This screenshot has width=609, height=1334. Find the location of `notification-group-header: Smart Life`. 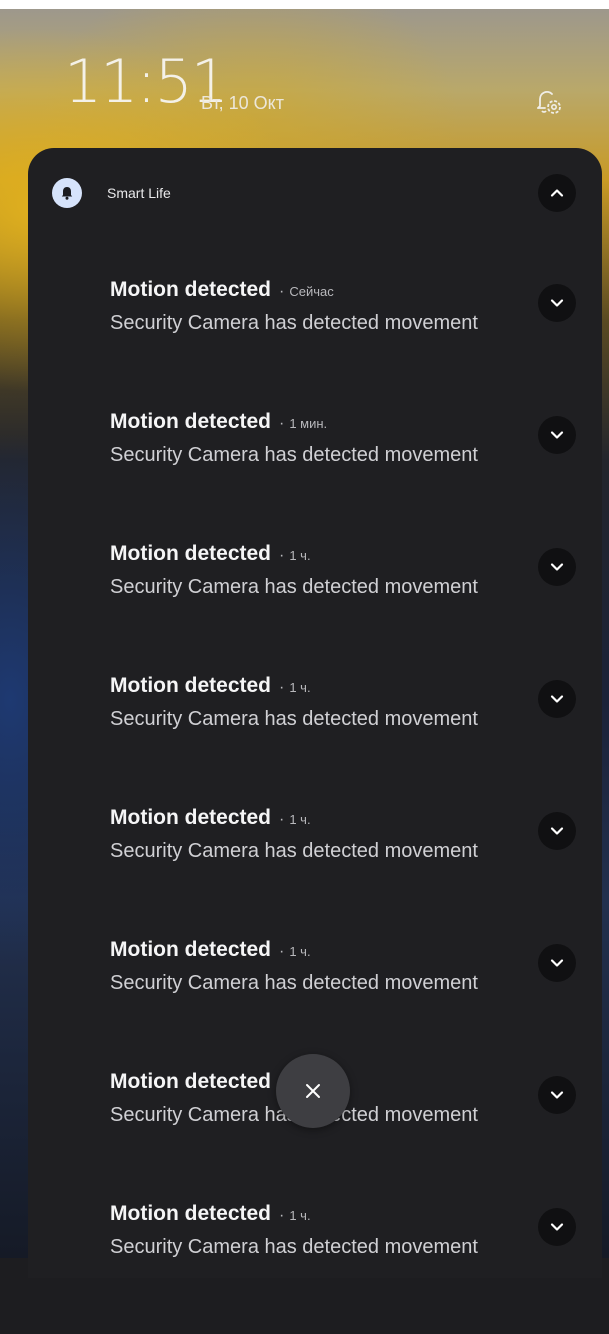

notification-group-header: Smart Life is located at coordinates (315, 194).